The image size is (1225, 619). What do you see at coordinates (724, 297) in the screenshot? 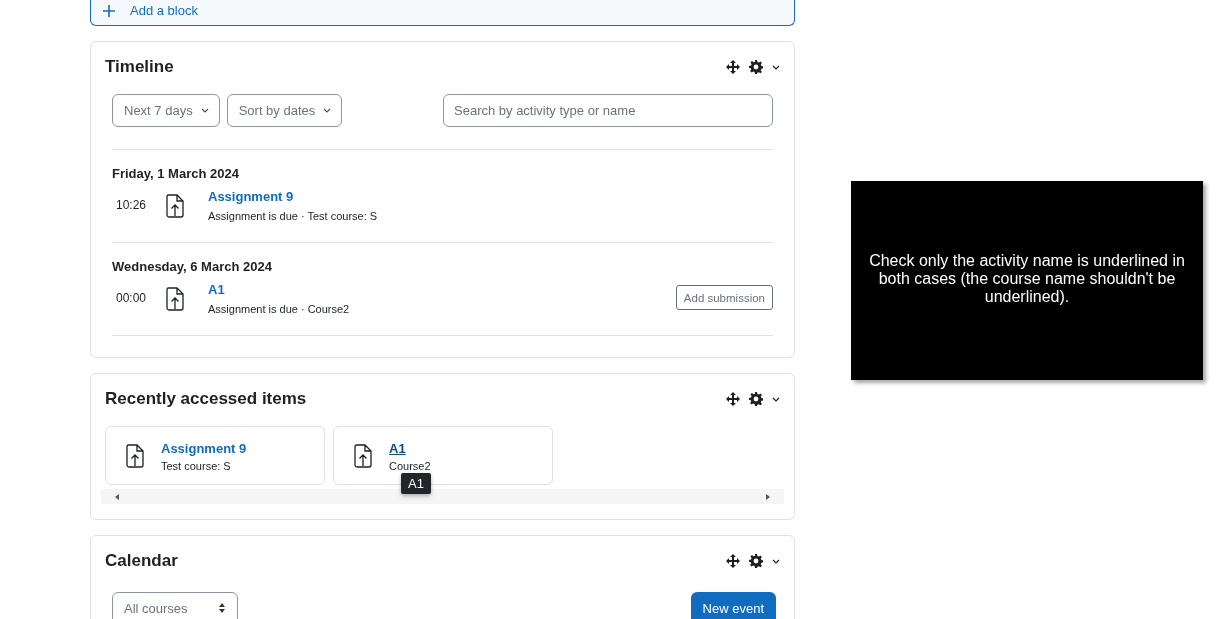
I see `add-submission-button: Add submission` at bounding box center [724, 297].